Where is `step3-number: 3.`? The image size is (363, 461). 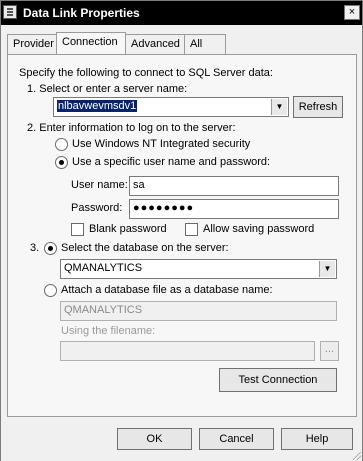 step3-number: 3. is located at coordinates (35, 248).